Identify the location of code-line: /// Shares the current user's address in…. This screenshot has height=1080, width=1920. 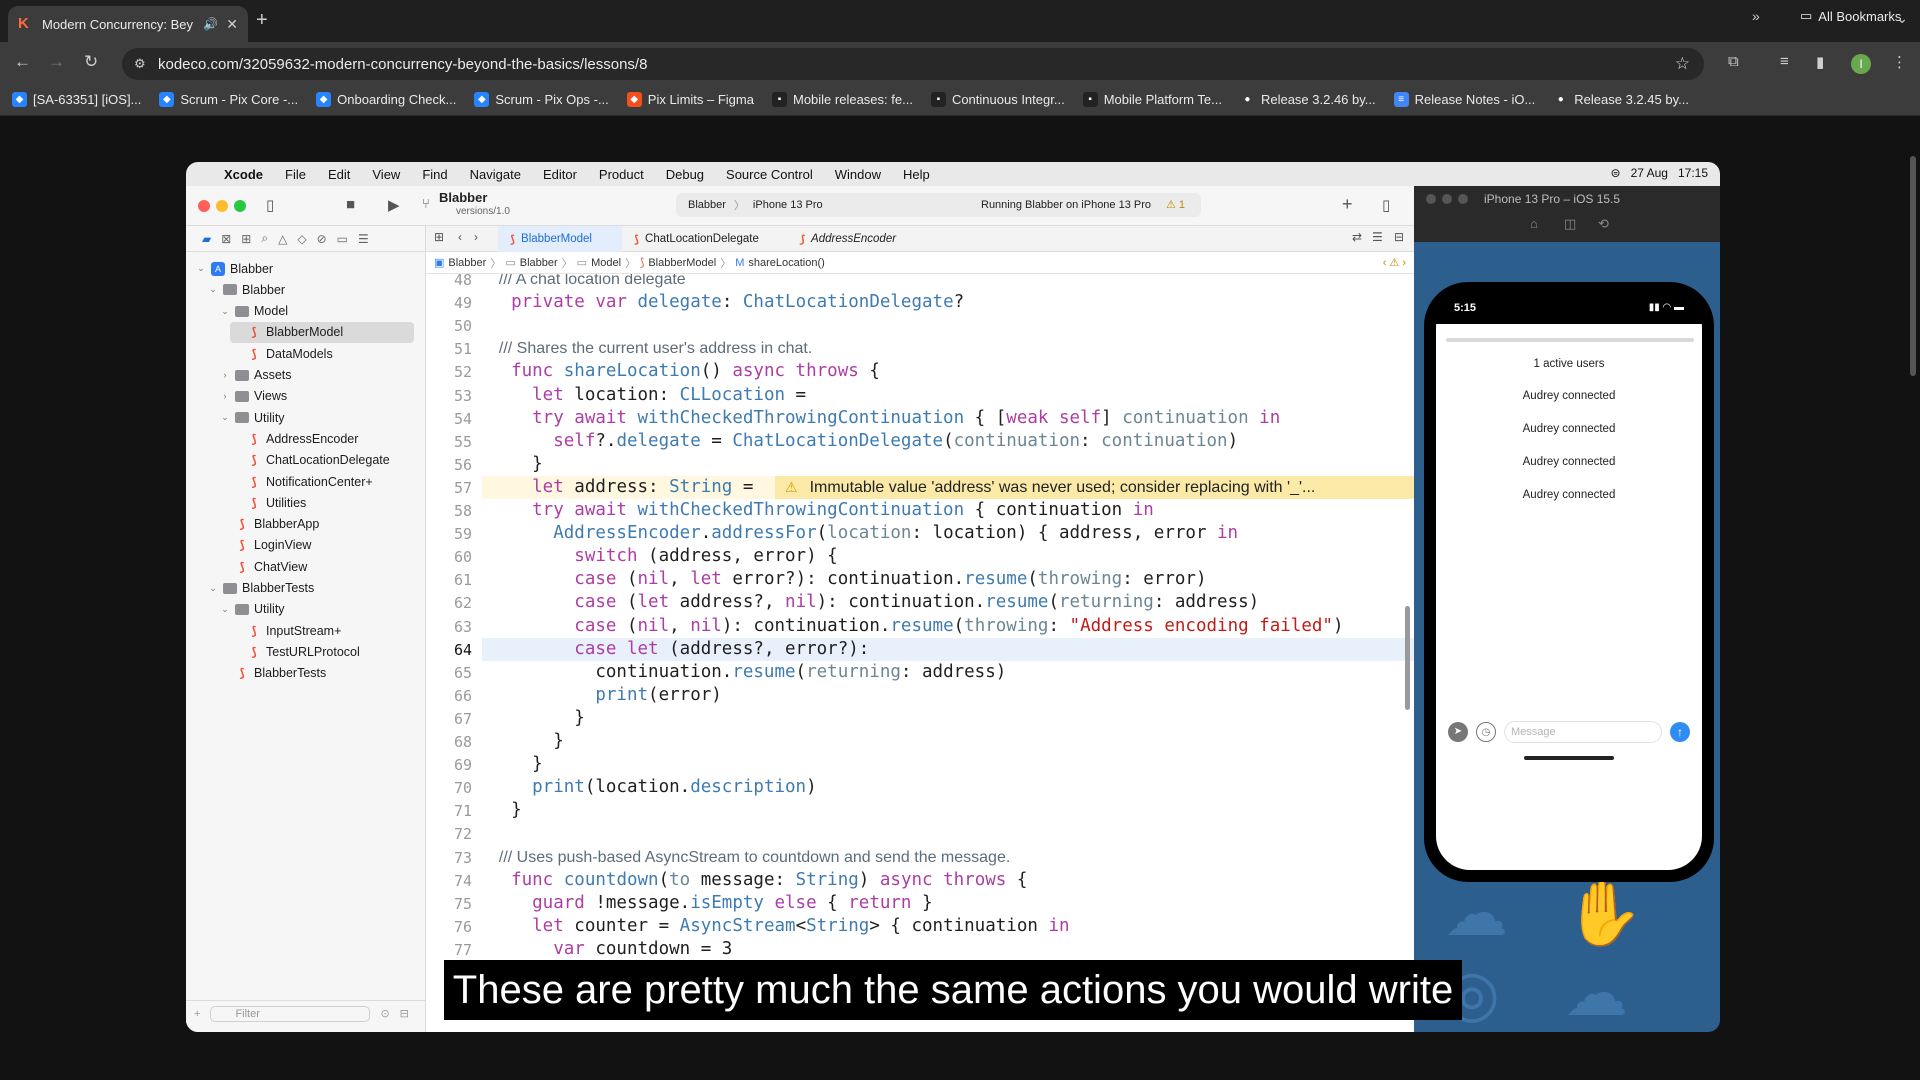
(948, 348).